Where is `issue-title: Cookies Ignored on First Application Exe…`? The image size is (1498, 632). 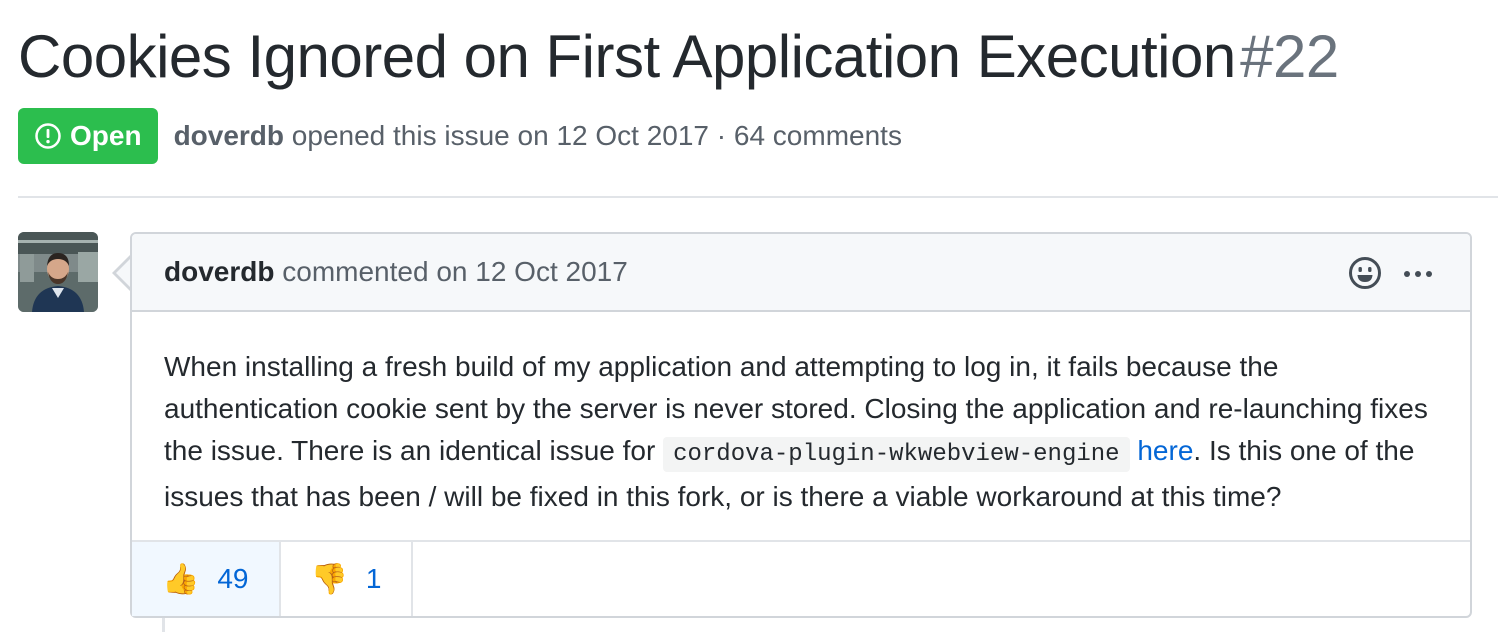 issue-title: Cookies Ignored on First Application Exe… is located at coordinates (627, 56).